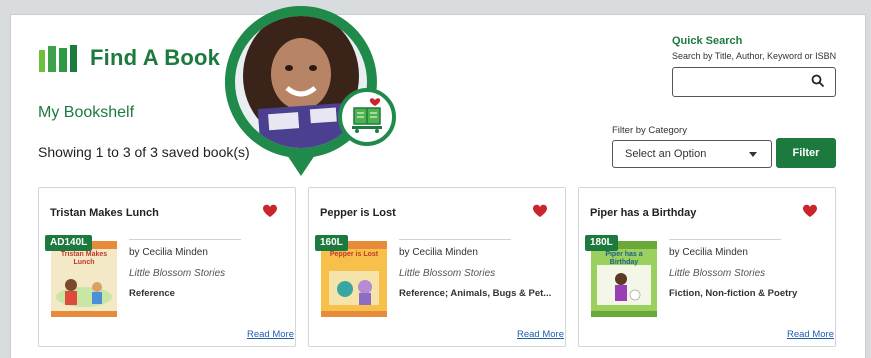 This screenshot has width=871, height=358. Describe the element at coordinates (707, 41) in the screenshot. I see `quick-search-title: Quick Search` at that location.